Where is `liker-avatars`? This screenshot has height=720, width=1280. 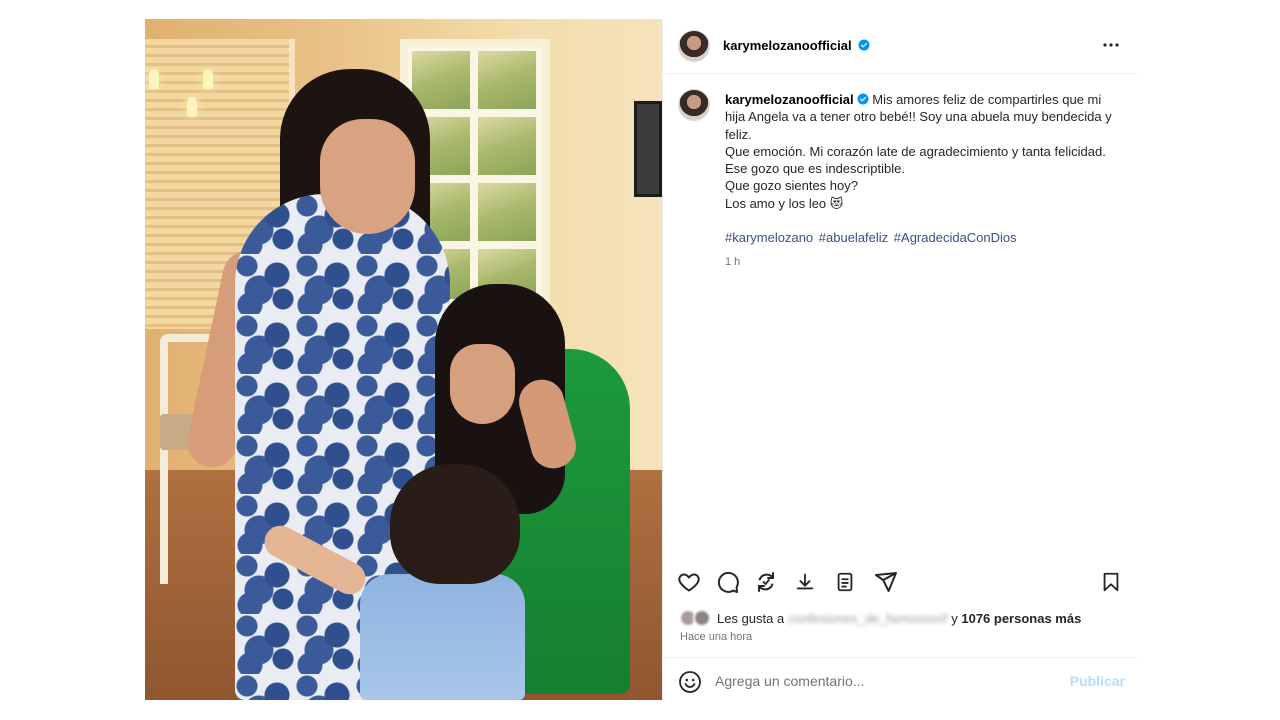
liker-avatars is located at coordinates (696, 618).